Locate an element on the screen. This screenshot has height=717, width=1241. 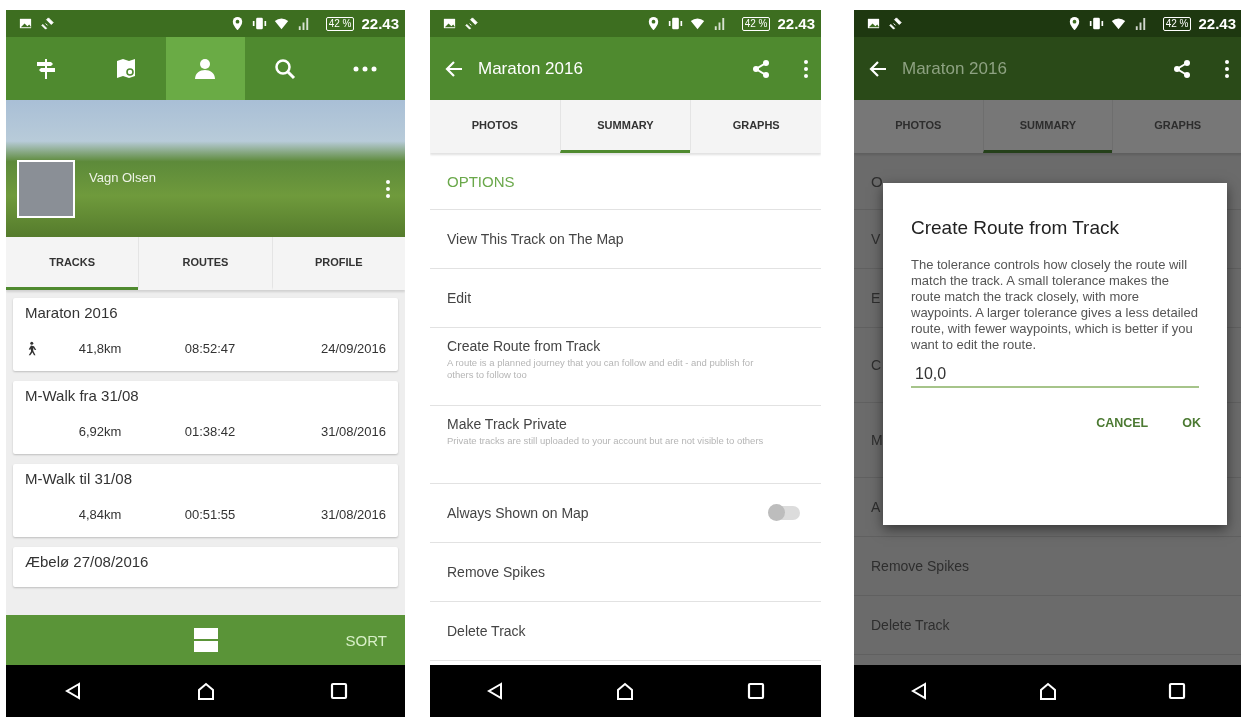
search-icon is located at coordinates (285, 68).